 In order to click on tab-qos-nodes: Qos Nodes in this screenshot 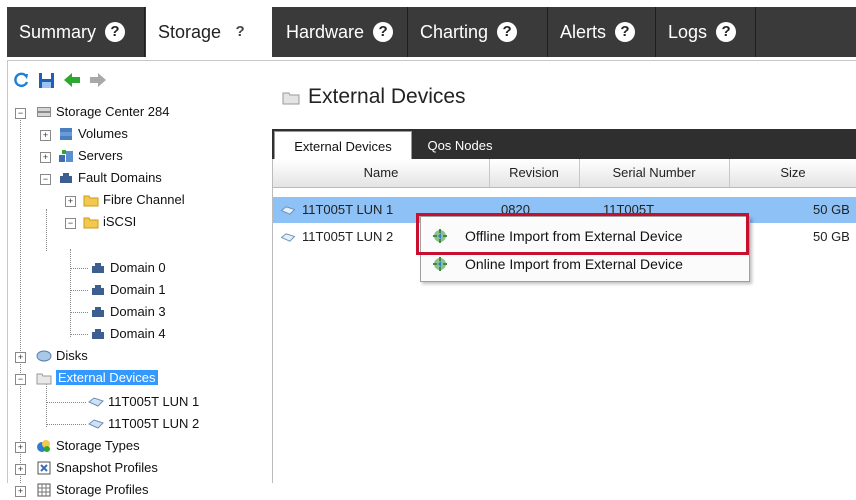, I will do `click(460, 145)`.